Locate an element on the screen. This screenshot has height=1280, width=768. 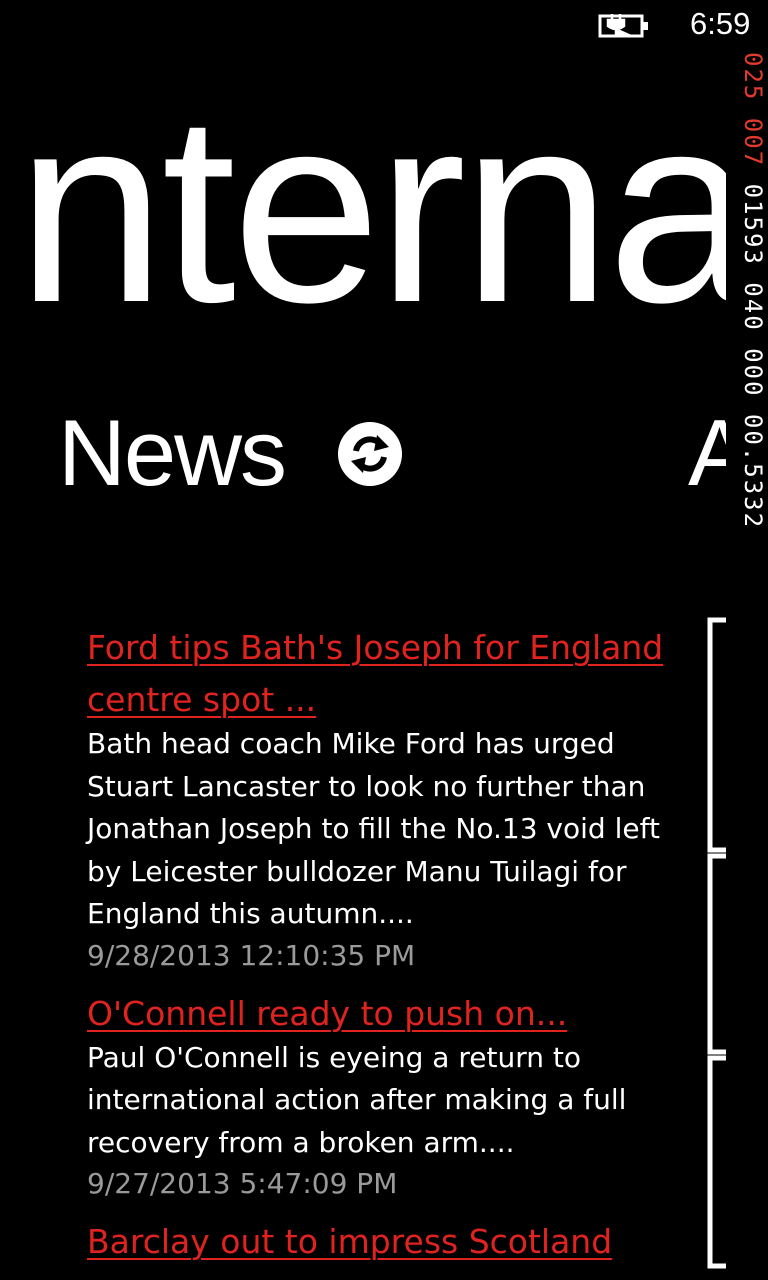
news-item-date: 9/28/2013 12:10:35 PM is located at coordinates (251, 955).